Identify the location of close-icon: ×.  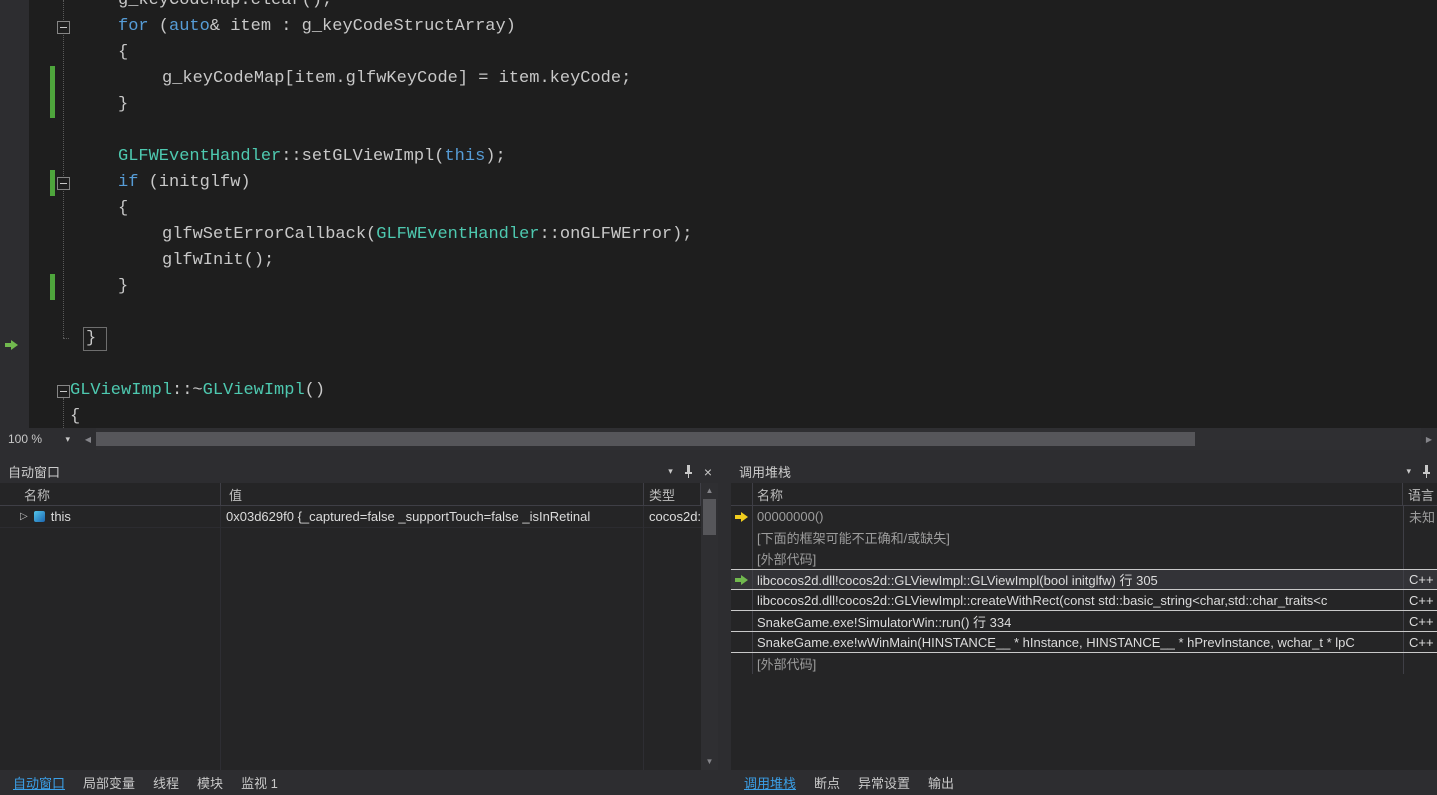
(708, 472).